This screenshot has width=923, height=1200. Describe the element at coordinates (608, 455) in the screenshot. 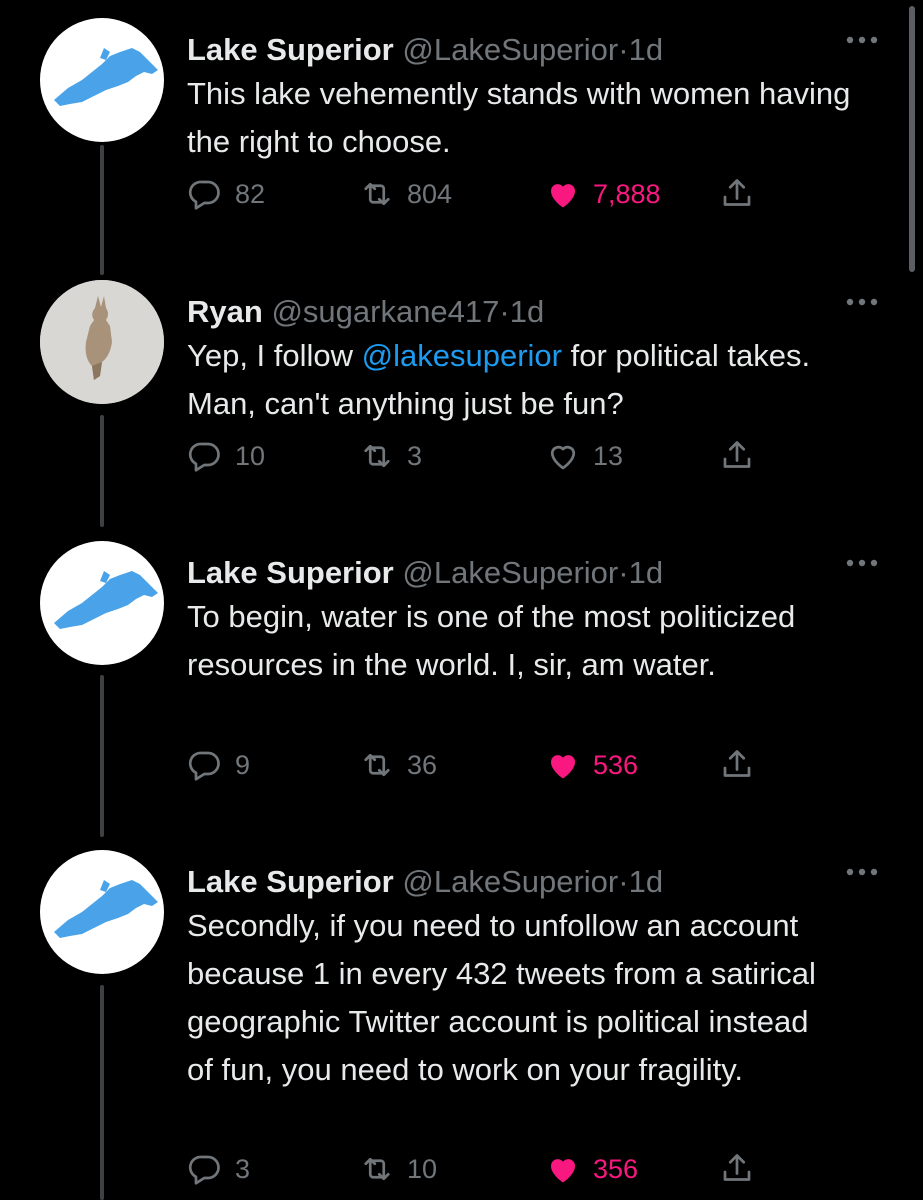

I see `like-count: 13` at that location.